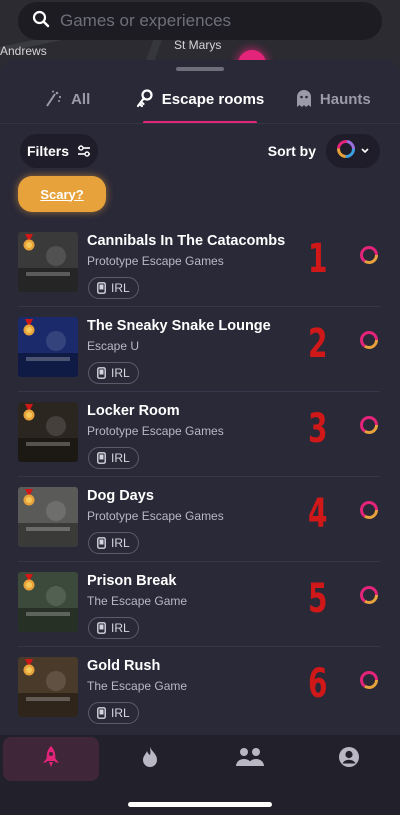  Describe the element at coordinates (199, 604) in the screenshot. I see `list-item: Prison Break The Escape Game IRL 5` at that location.